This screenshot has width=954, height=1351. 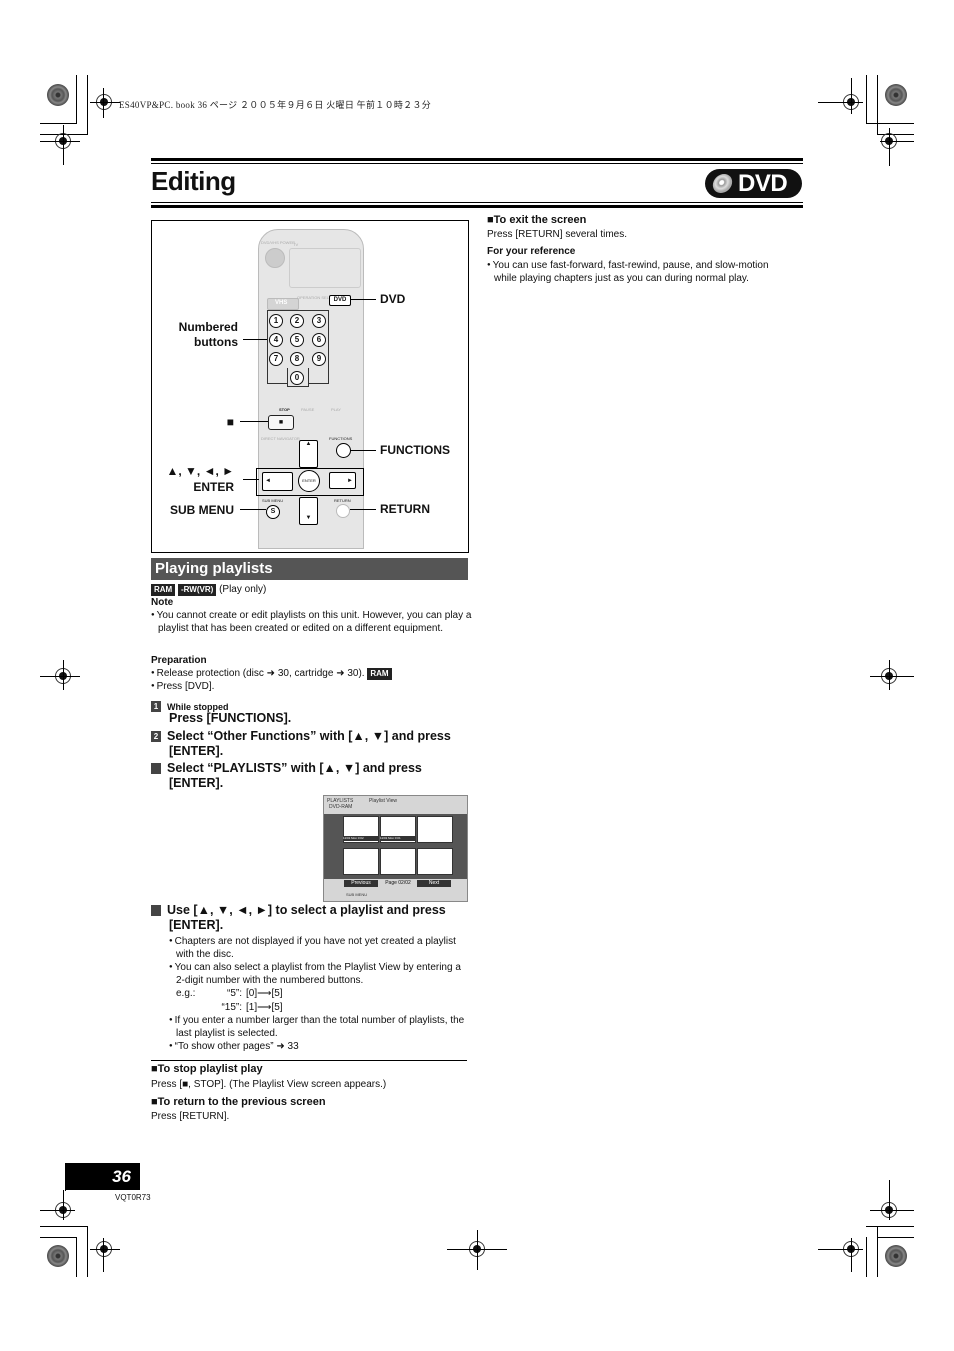 What do you see at coordinates (361, 838) in the screenshot?
I see `thumb-caption: 11/01 Mon 0:02` at bounding box center [361, 838].